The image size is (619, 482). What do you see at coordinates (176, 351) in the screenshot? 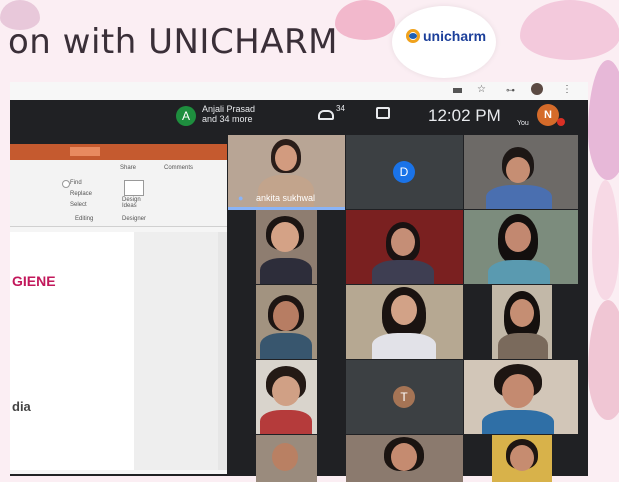
I see `slide-shade` at bounding box center [176, 351].